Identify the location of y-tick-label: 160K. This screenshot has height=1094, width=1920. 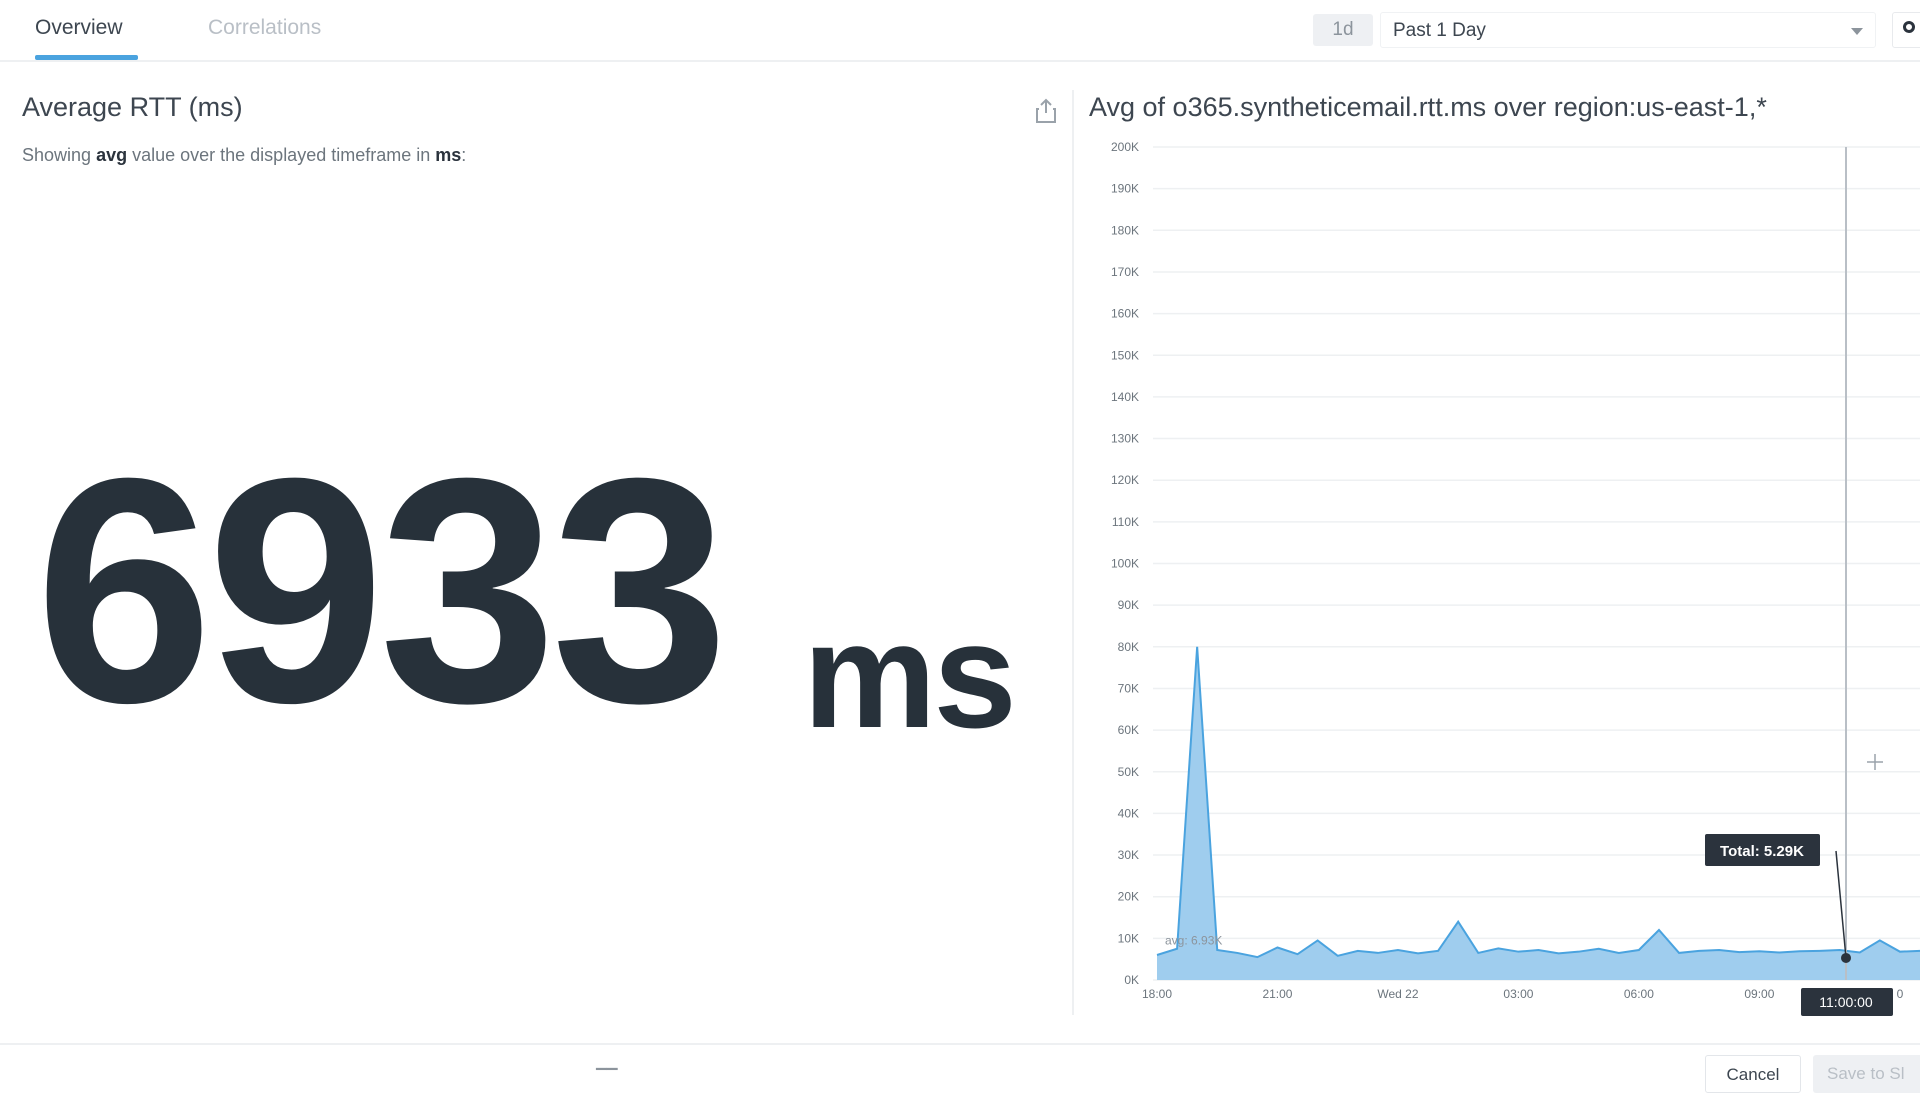
(1125, 314).